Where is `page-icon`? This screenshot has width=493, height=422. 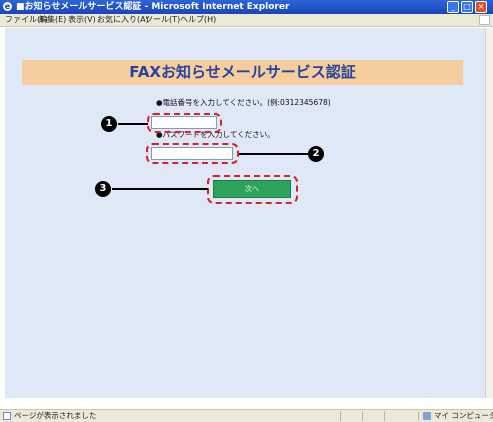 page-icon is located at coordinates (7, 416).